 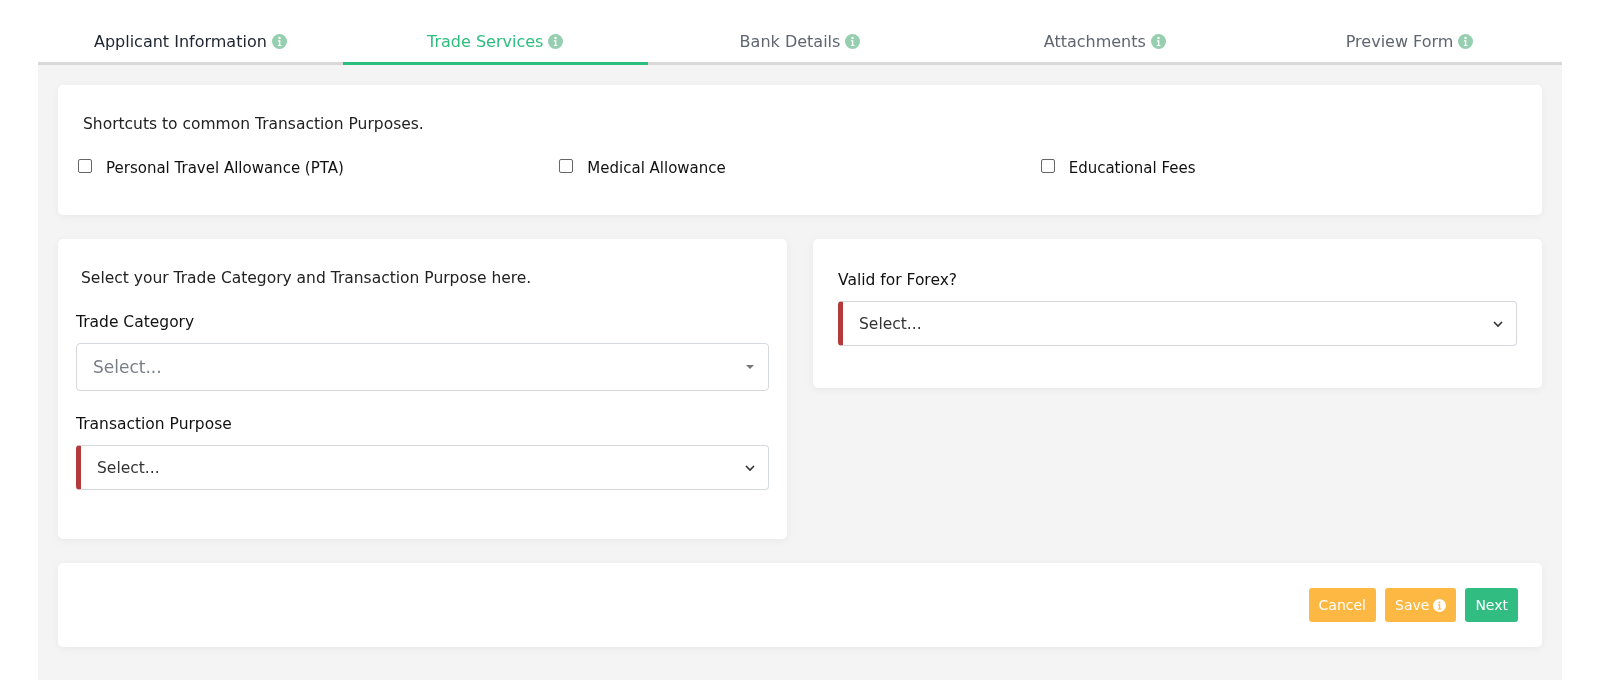 What do you see at coordinates (1132, 168) in the screenshot?
I see `checkbox-label: Educational Fees` at bounding box center [1132, 168].